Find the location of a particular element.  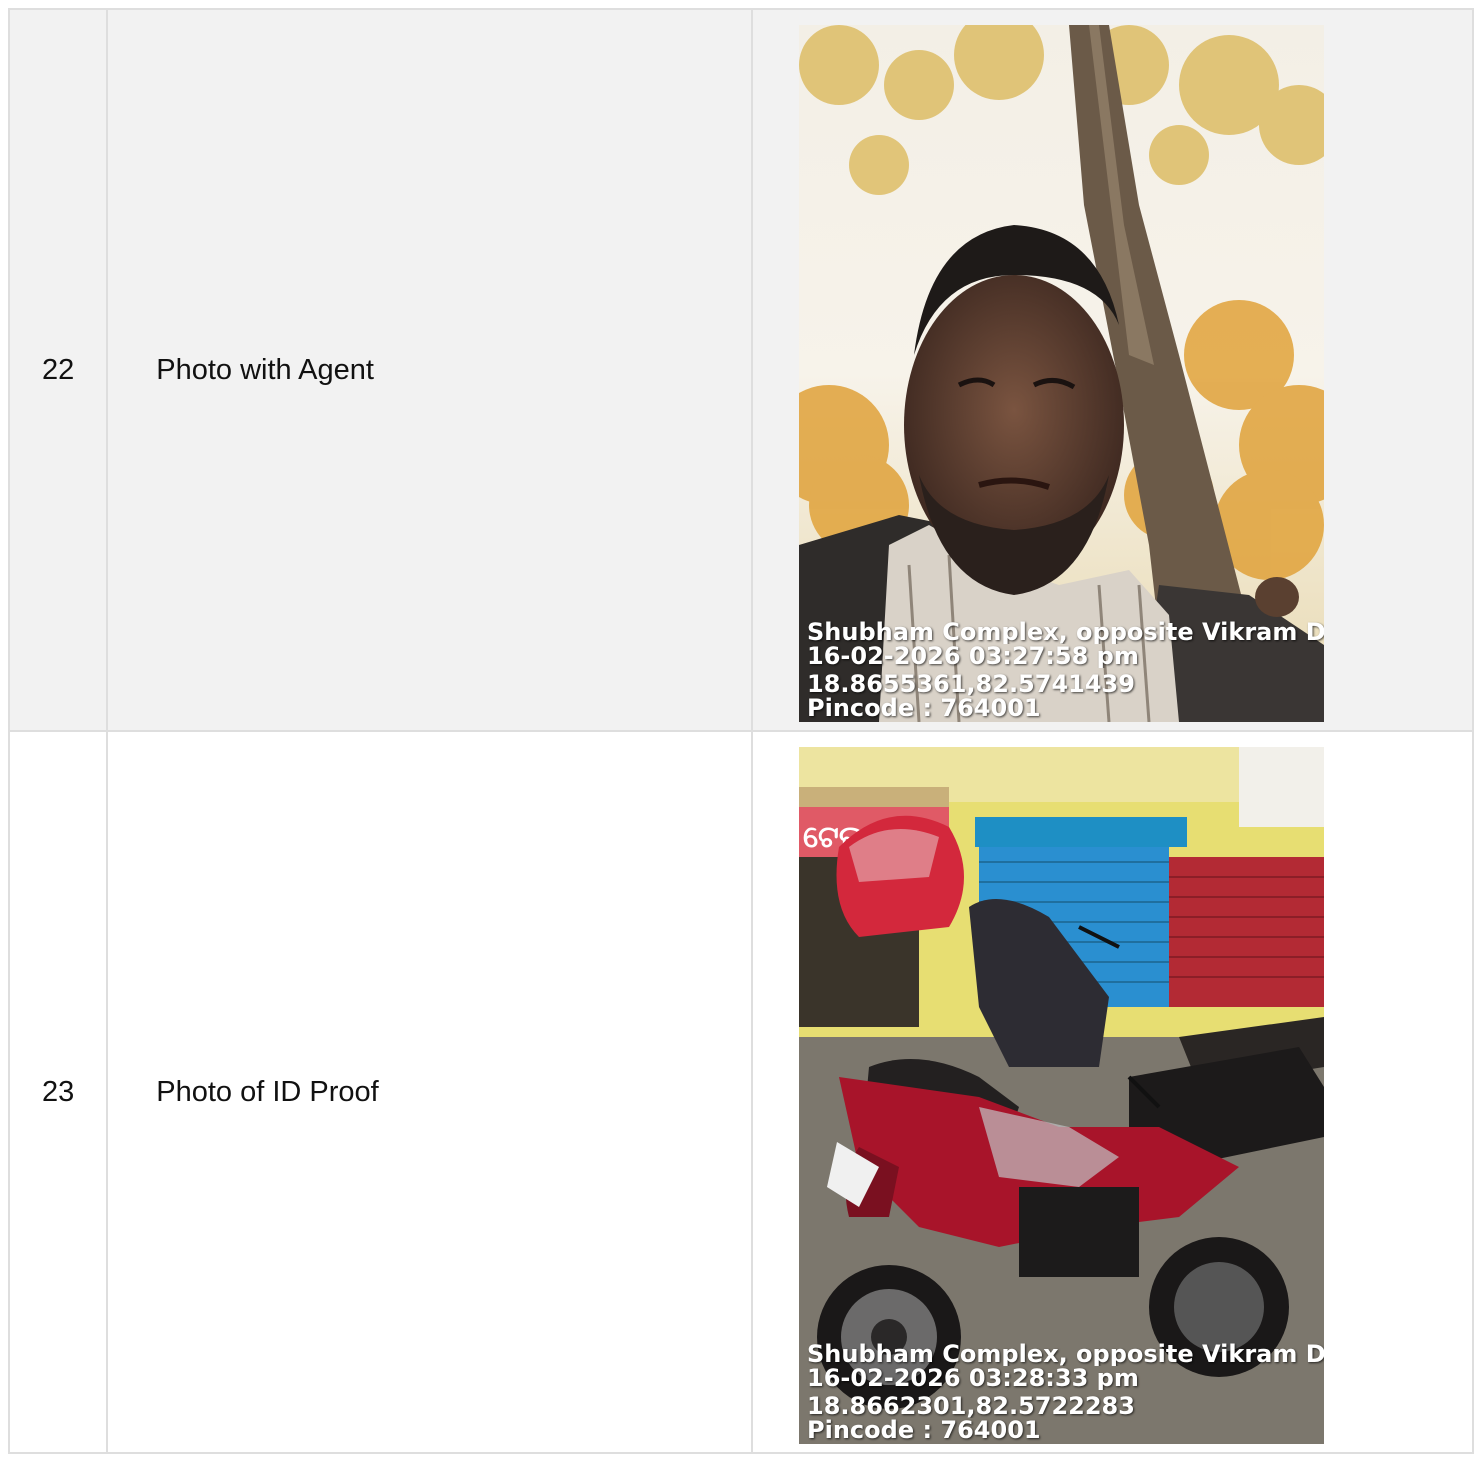

stamp-datetime: 16-02-2026 03:28:33 pm is located at coordinates (973, 1378).